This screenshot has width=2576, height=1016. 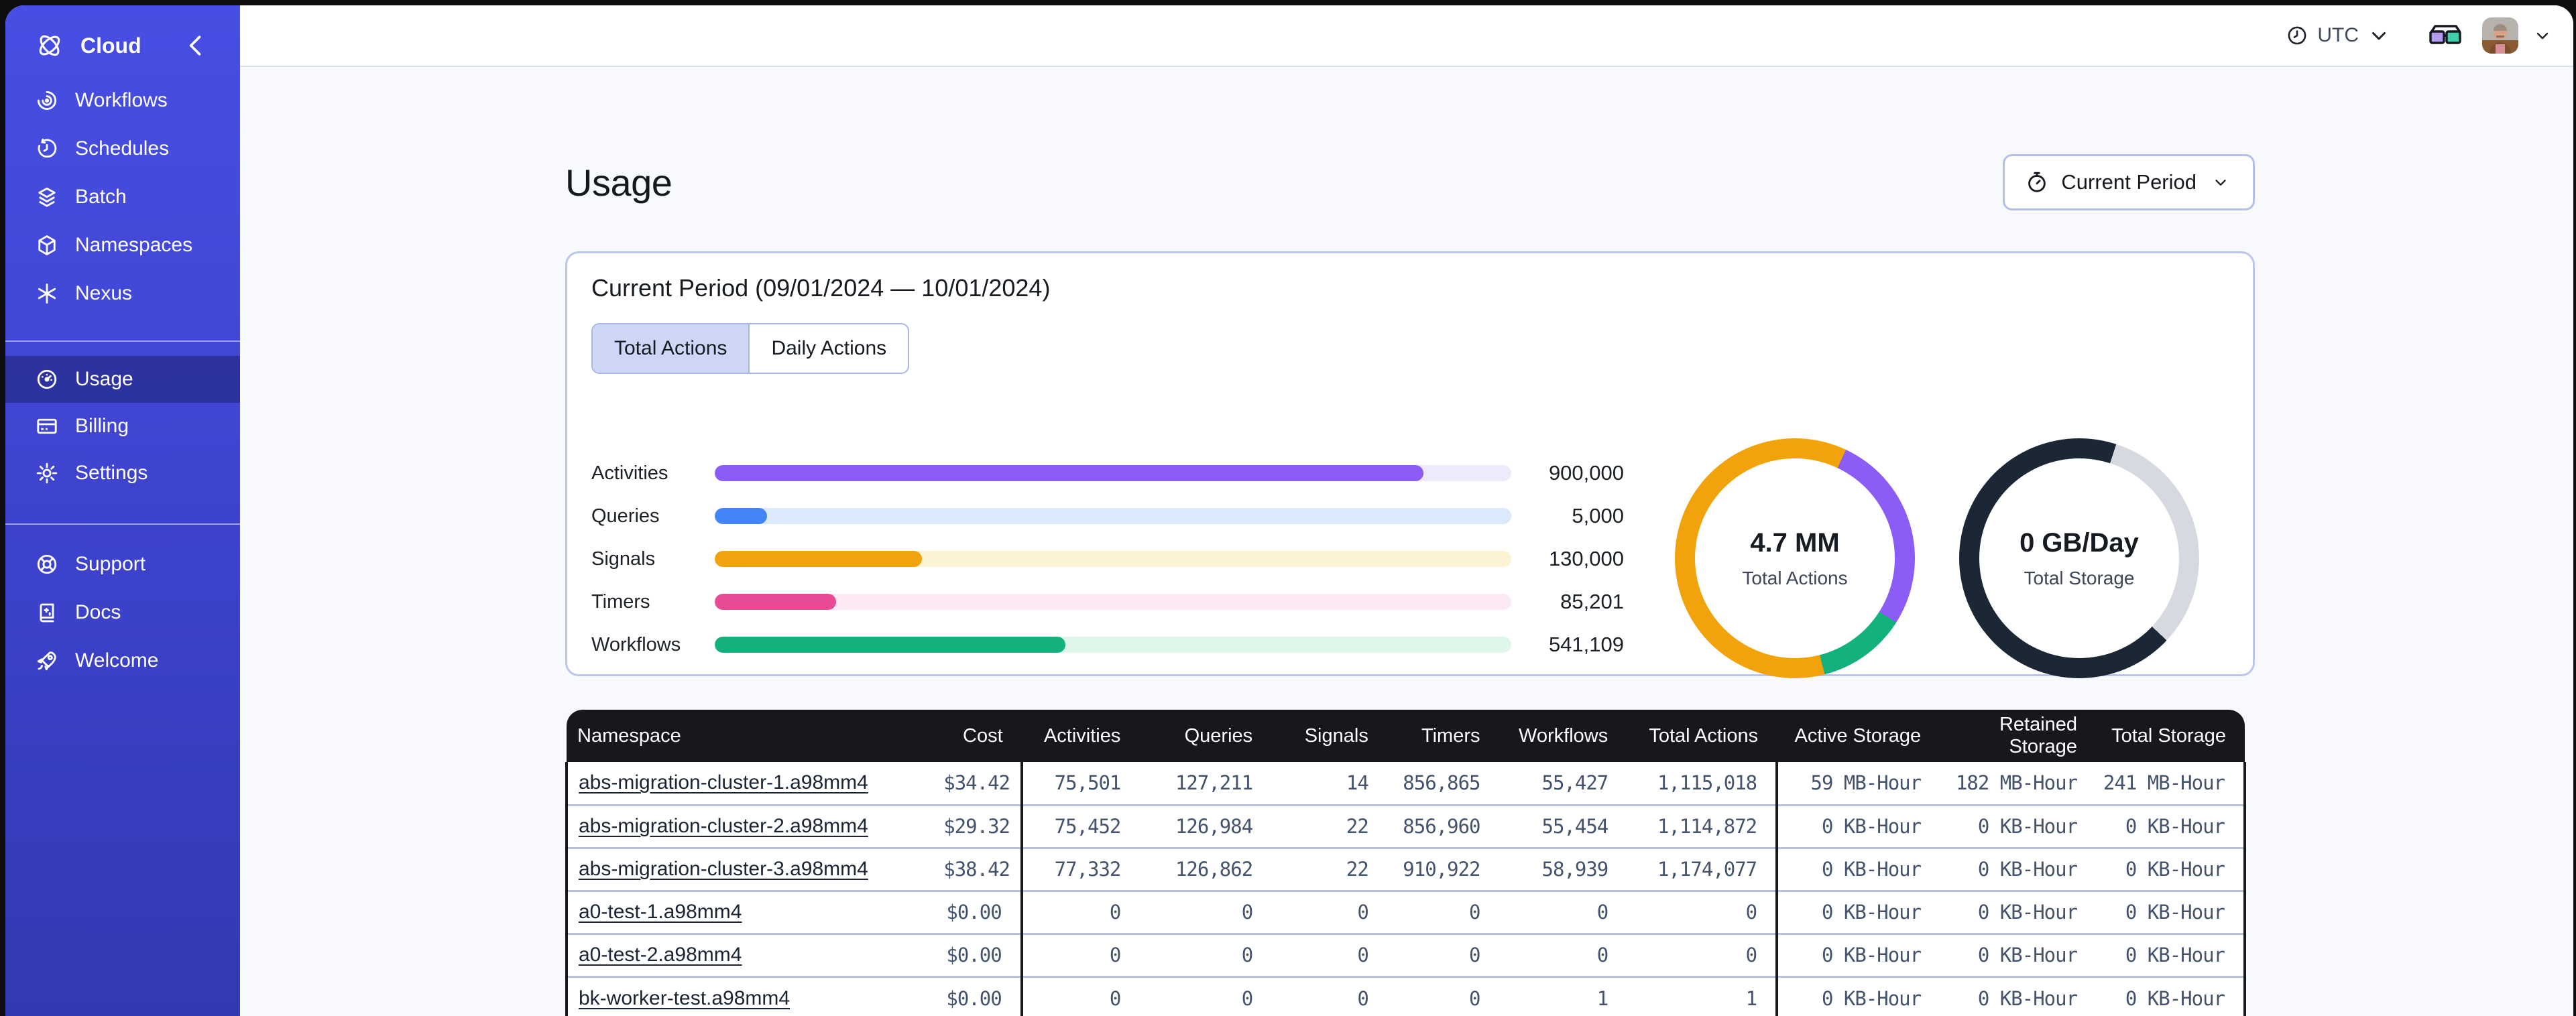 What do you see at coordinates (122, 197) in the screenshot?
I see `sidebar-item-batch: Batch` at bounding box center [122, 197].